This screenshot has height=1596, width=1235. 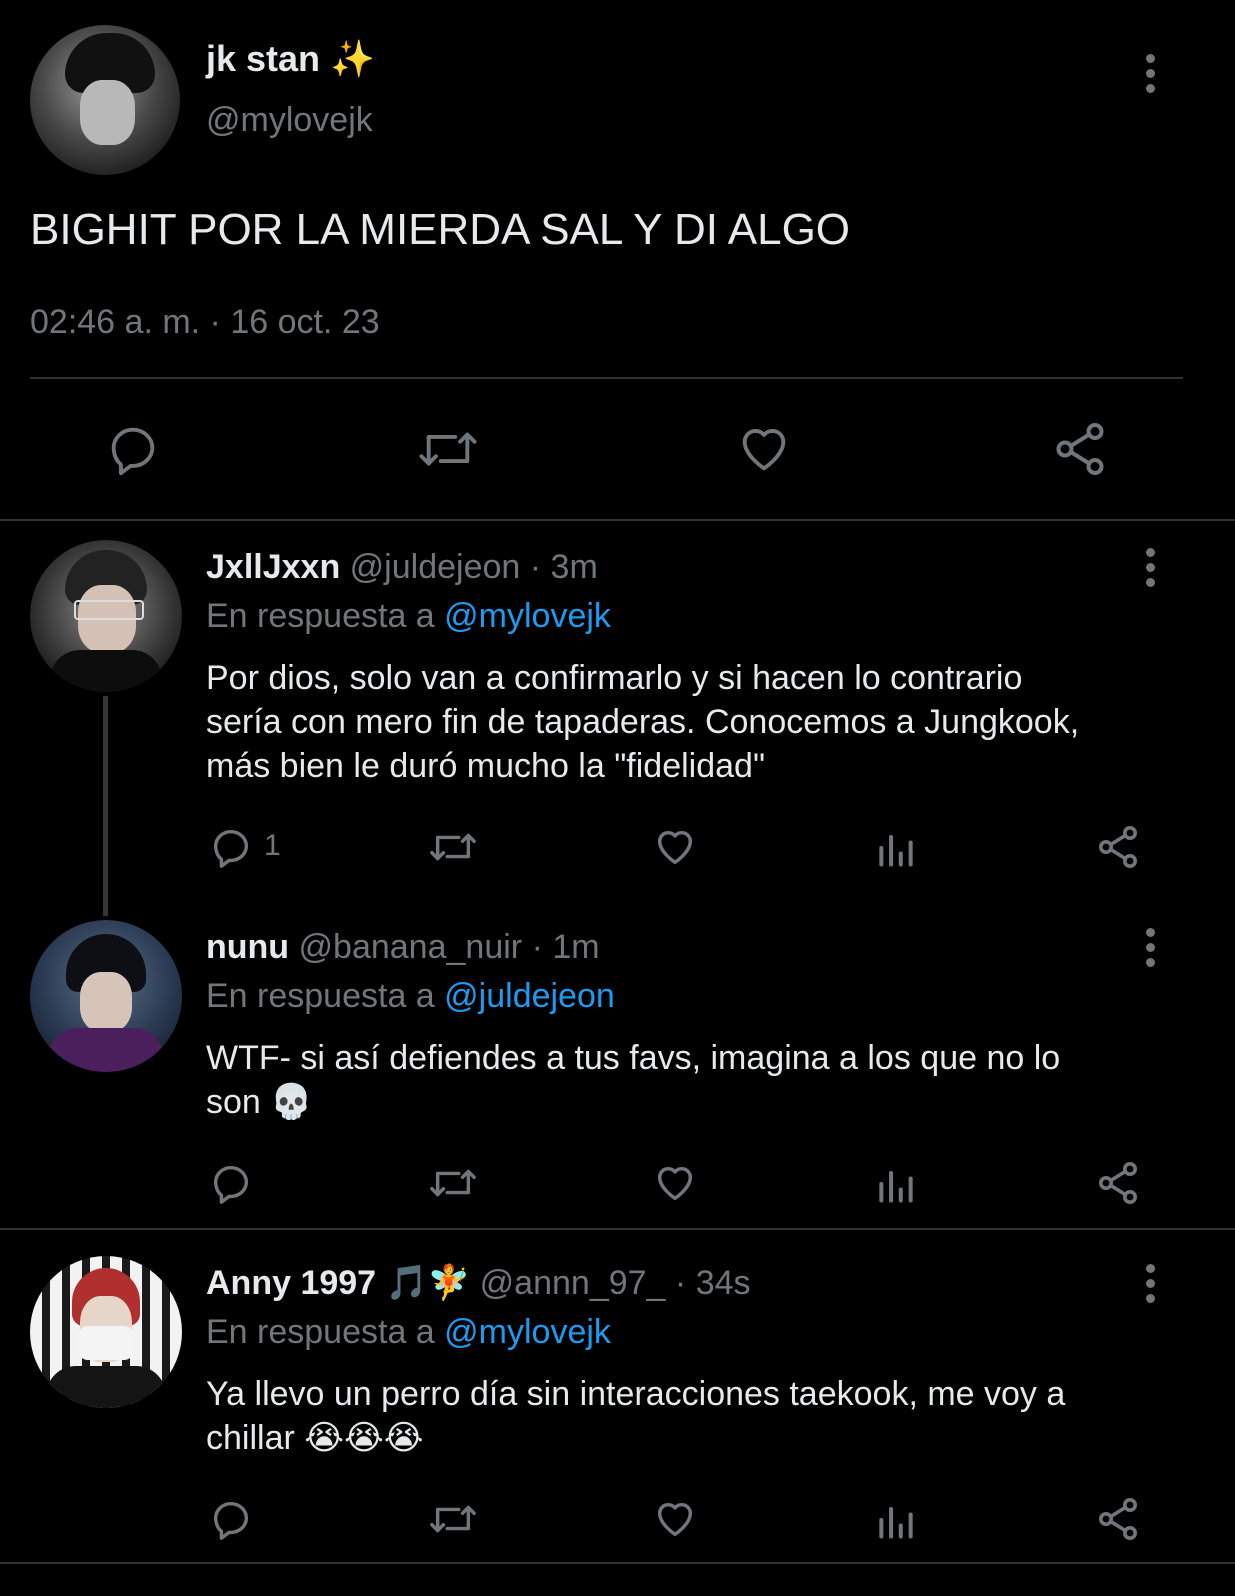 I want to click on main-author-handle: @mylovejk, so click(x=289, y=120).